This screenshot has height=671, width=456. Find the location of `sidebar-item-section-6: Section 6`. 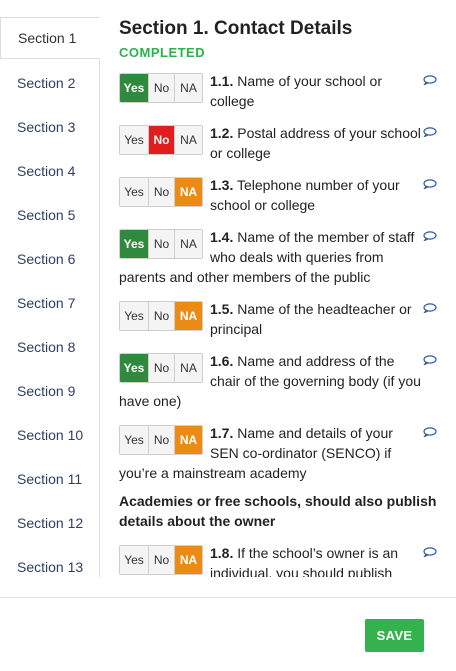

sidebar-item-section-6: Section 6 is located at coordinates (49, 259).